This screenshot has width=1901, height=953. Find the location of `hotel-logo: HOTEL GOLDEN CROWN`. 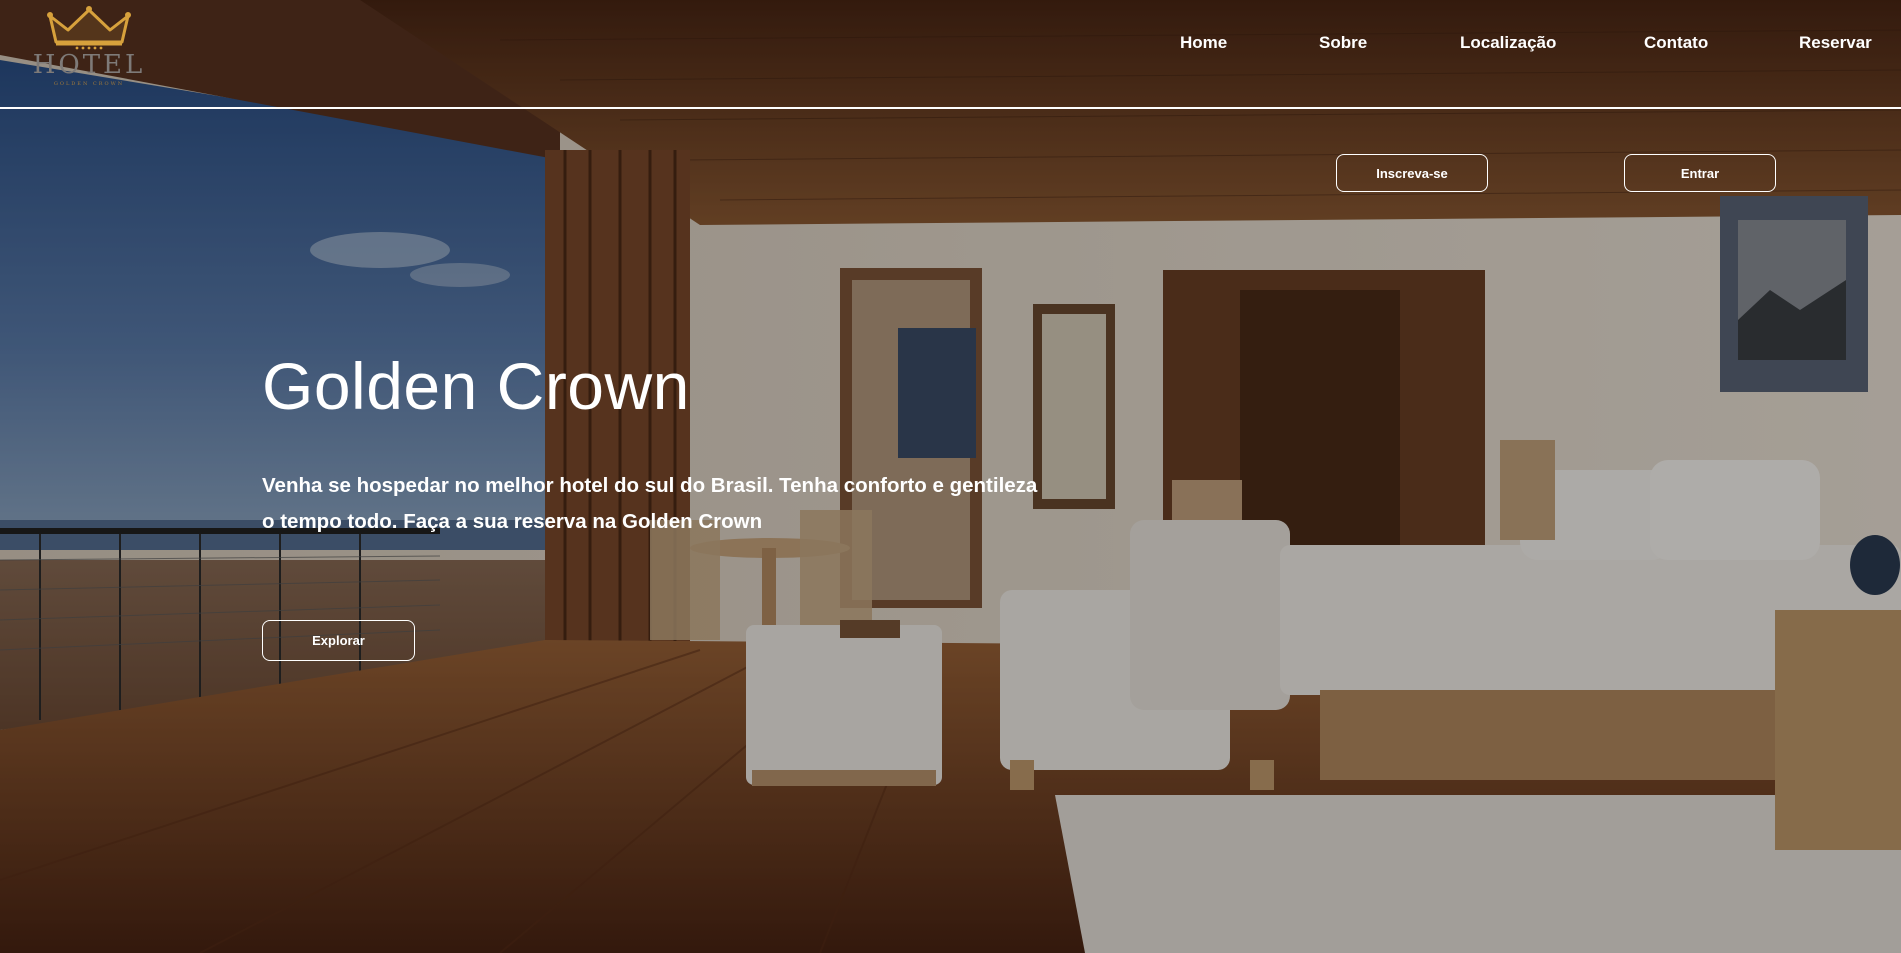

hotel-logo: HOTEL GOLDEN CROWN is located at coordinates (89, 47).